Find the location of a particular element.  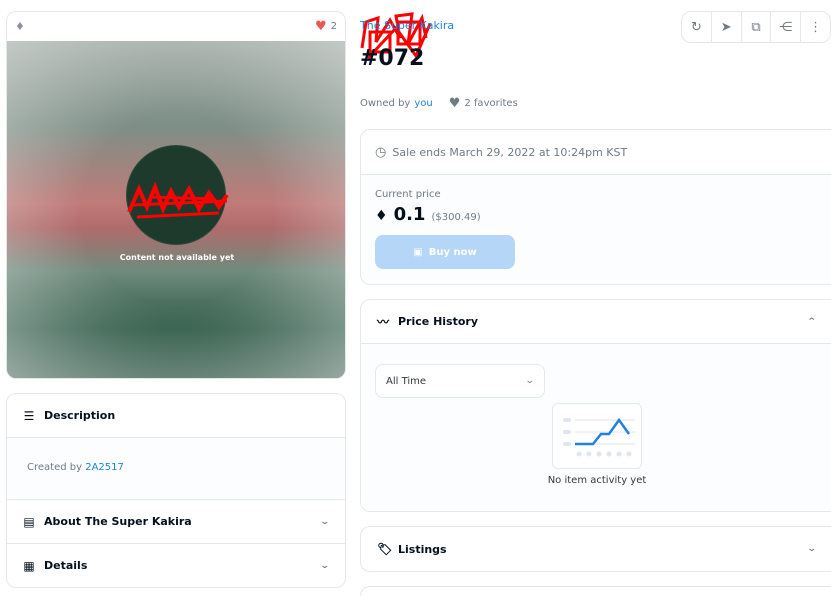

favorites-count: 2 favorites is located at coordinates (490, 103).